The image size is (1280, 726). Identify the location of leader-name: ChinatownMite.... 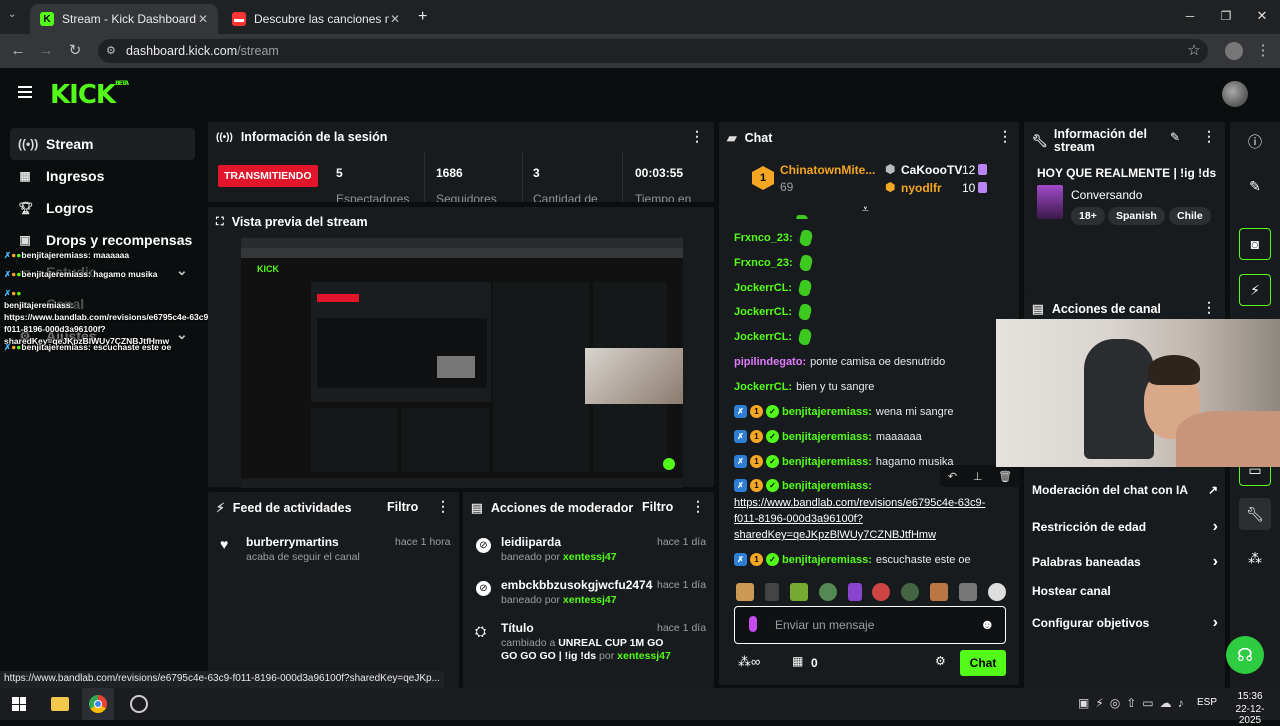
(827, 170).